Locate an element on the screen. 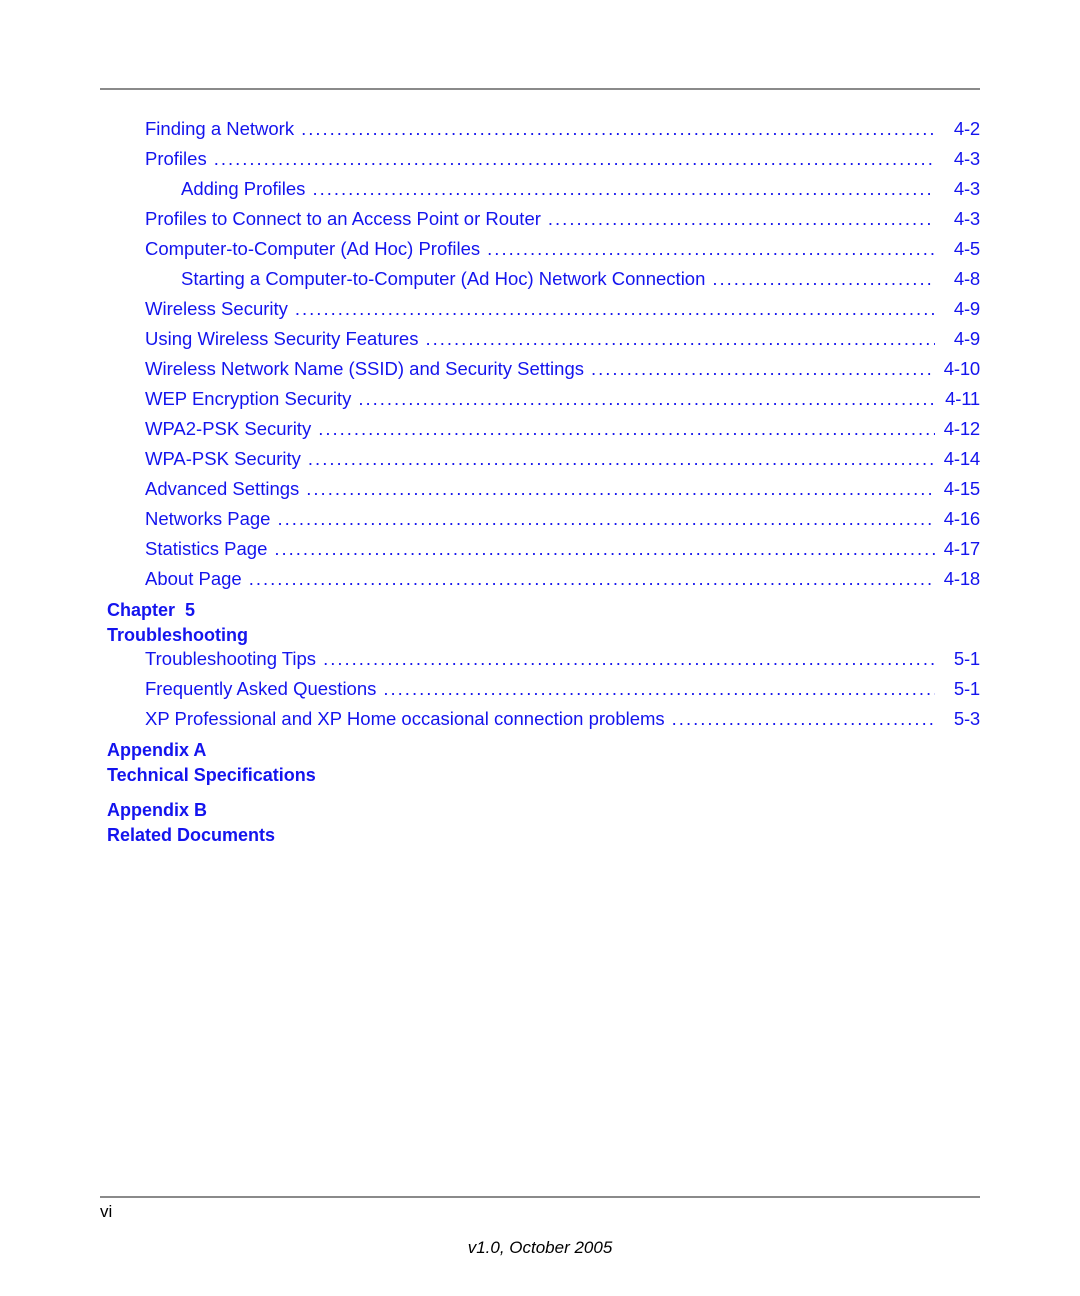 Image resolution: width=1080 pixels, height=1296 pixels. page-number: vi is located at coordinates (106, 1211).